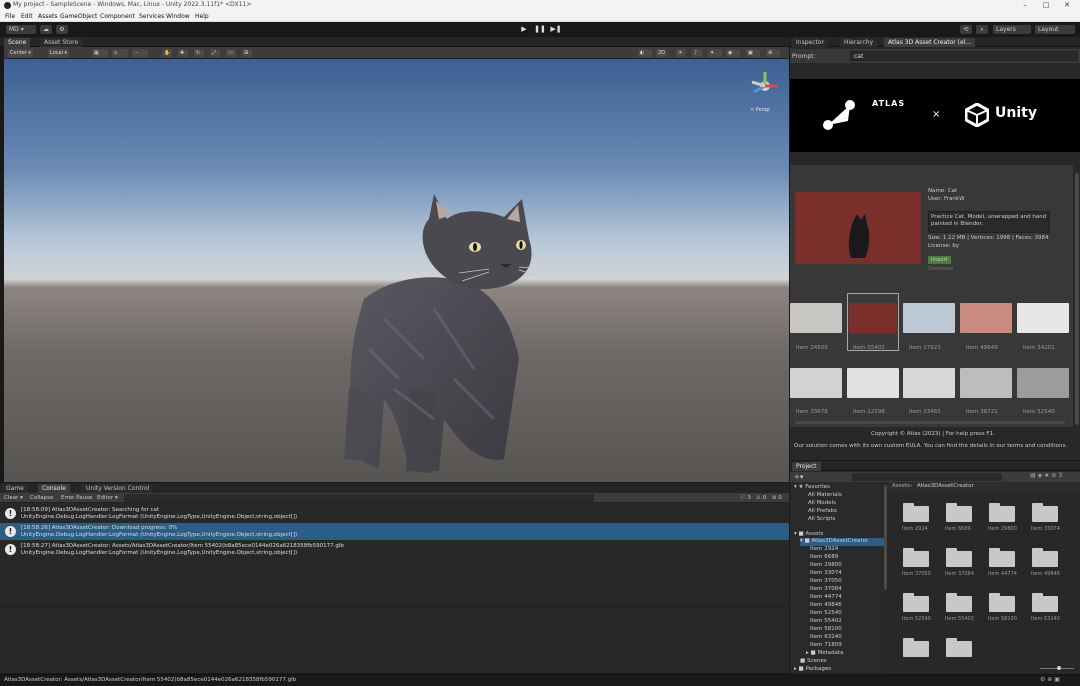  I want to click on editor-dropdown: Editor ▾, so click(107, 498).